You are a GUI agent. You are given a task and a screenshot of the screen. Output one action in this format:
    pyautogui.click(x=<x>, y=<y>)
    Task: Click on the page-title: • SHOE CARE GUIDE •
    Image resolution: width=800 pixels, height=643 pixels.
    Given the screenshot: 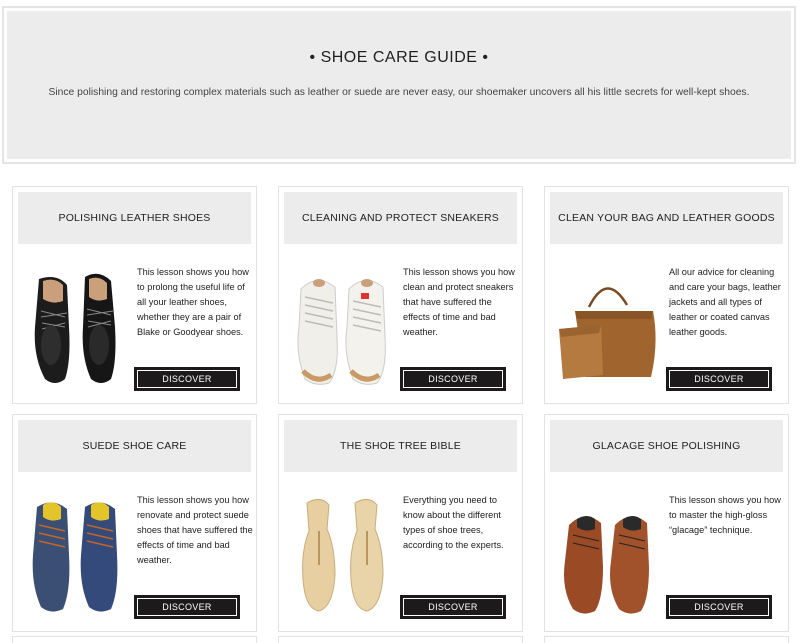 What is the action you would take?
    pyautogui.click(x=399, y=58)
    